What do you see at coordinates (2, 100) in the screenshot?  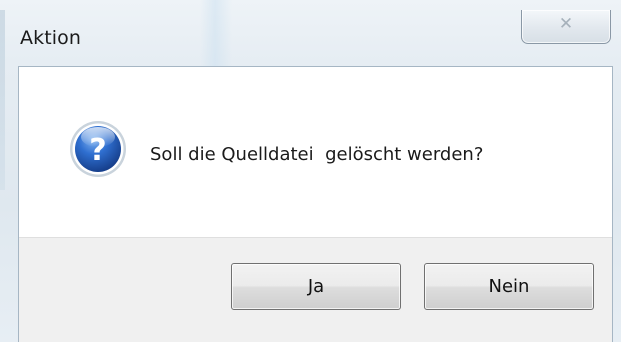 I see `window-frame-edge` at bounding box center [2, 100].